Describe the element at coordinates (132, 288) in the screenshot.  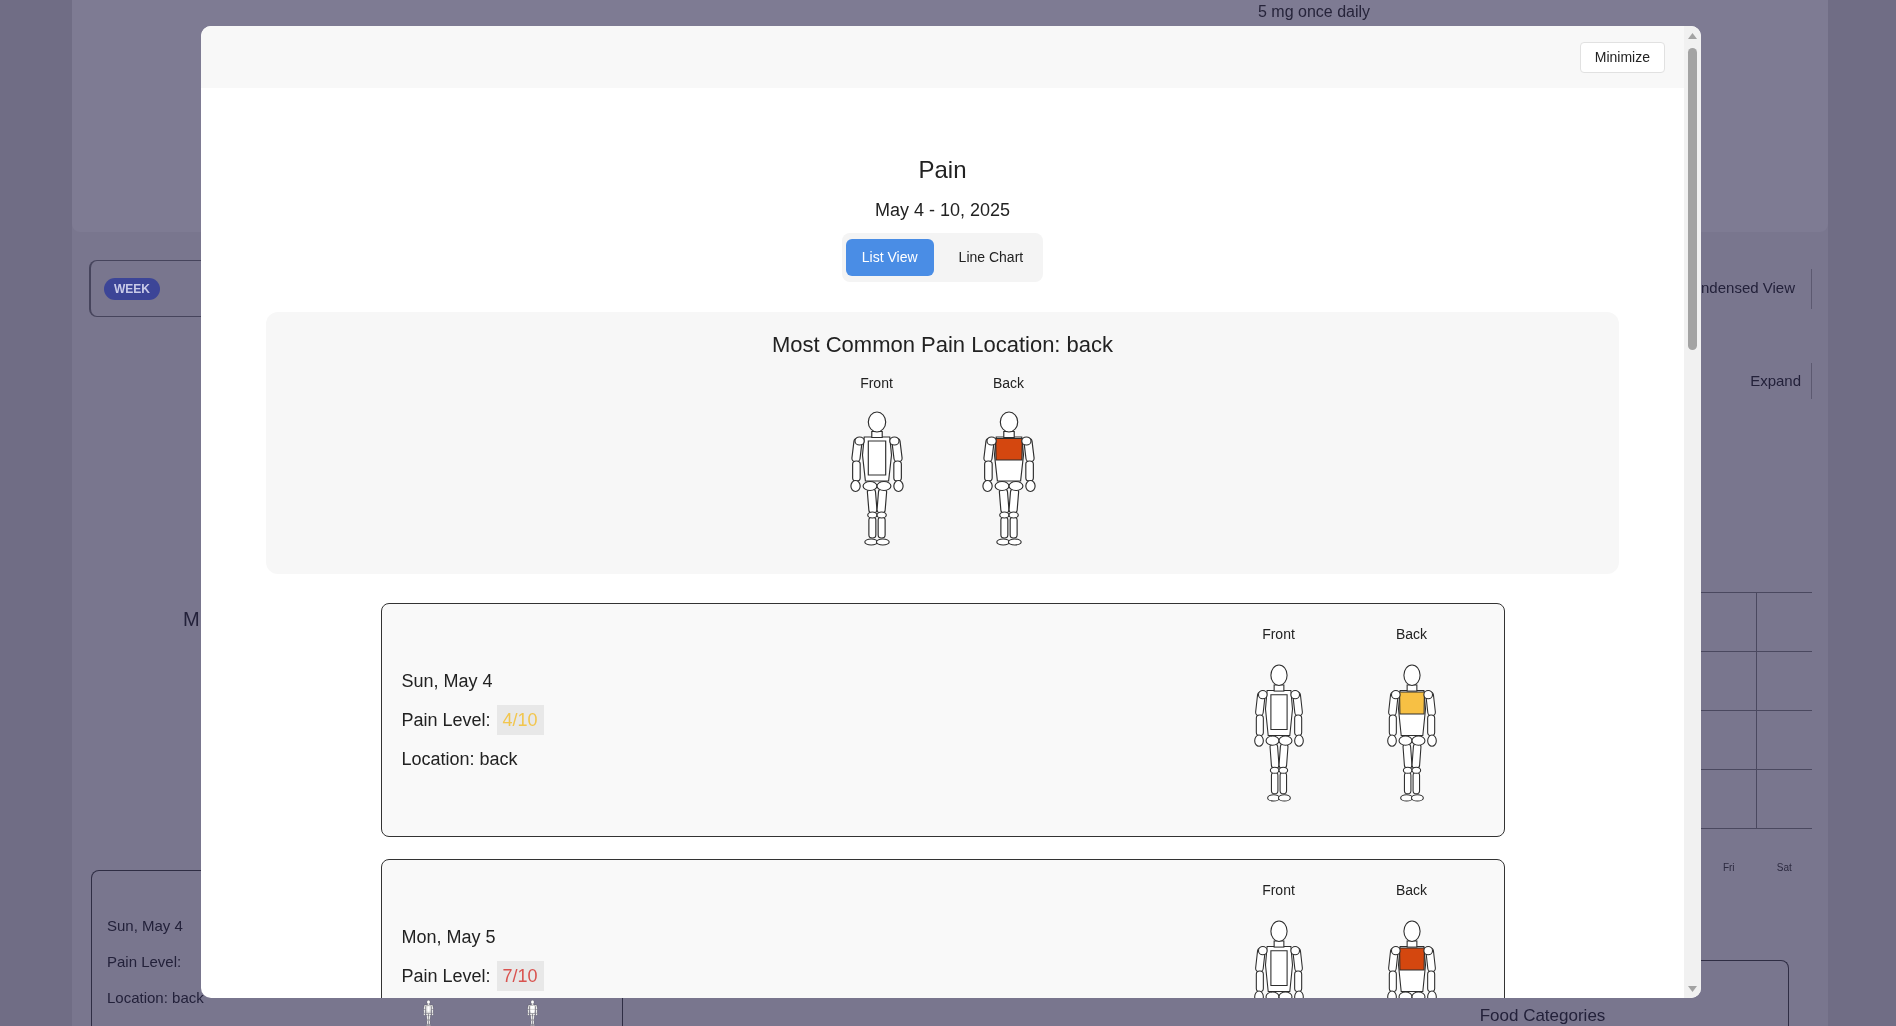
I see `week-badge: WEEK` at that location.